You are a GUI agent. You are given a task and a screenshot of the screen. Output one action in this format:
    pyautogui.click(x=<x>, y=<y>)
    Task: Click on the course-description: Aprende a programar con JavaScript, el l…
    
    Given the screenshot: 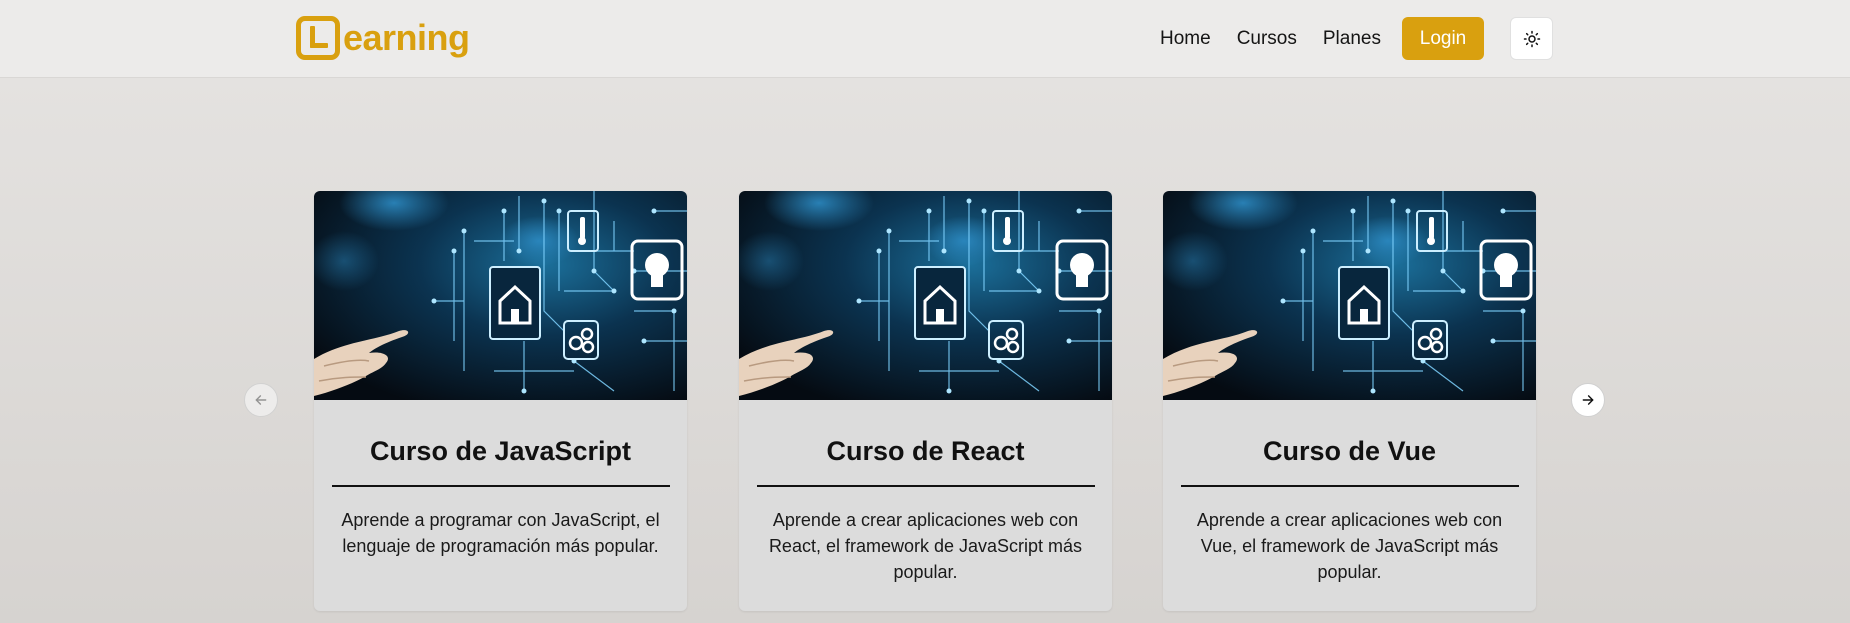 What is the action you would take?
    pyautogui.click(x=500, y=533)
    